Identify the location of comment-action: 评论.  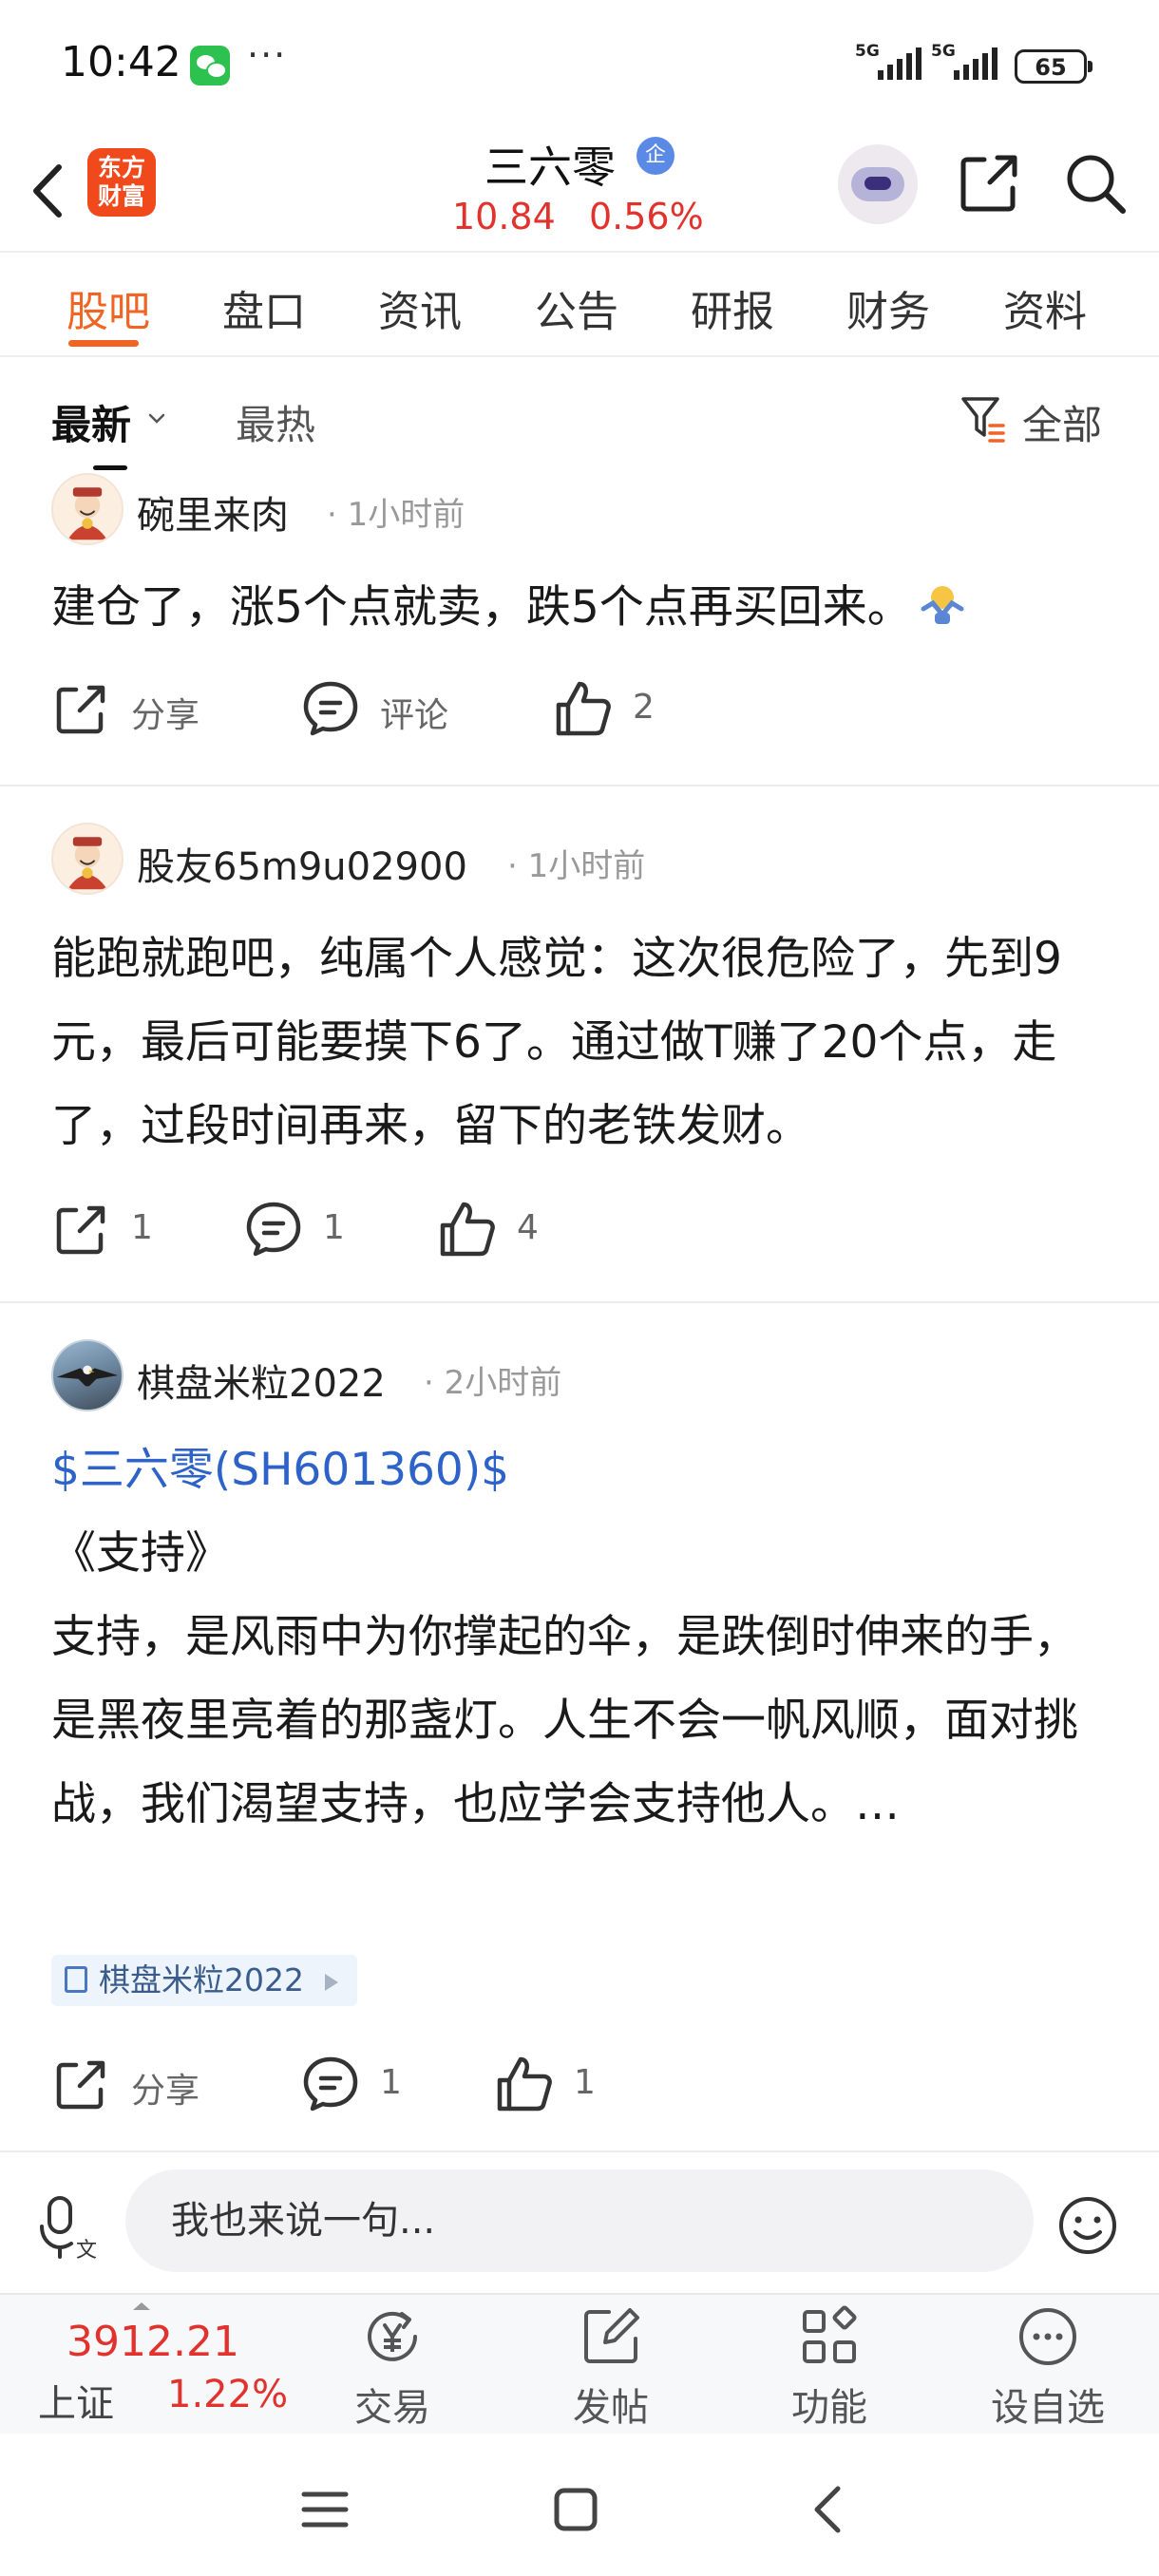
(385, 711).